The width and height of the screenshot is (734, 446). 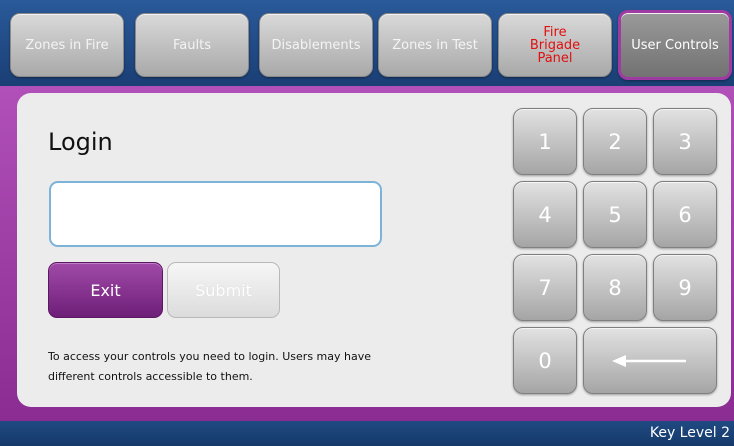 I want to click on tab-label-line: Brigade, so click(x=555, y=45).